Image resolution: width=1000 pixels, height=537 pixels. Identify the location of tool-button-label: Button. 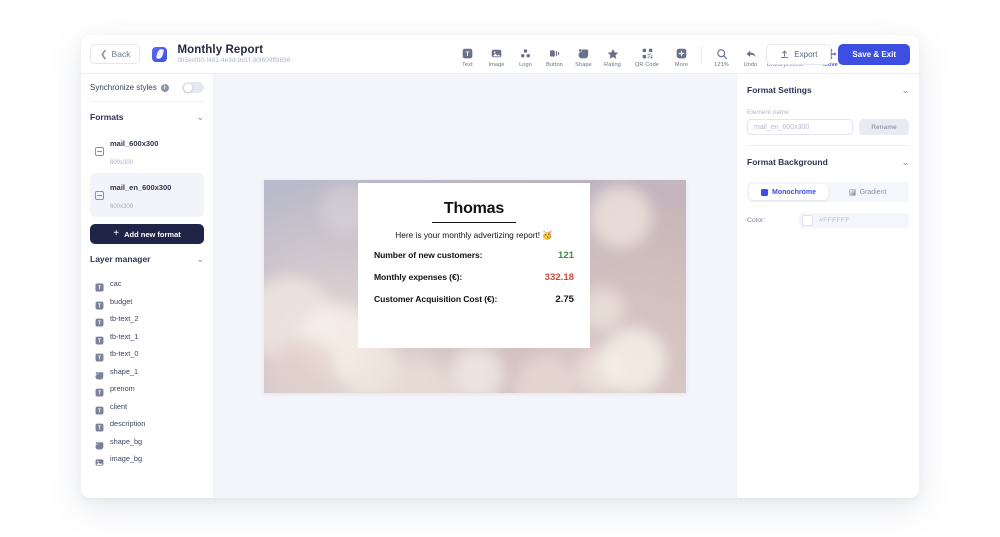
(554, 65).